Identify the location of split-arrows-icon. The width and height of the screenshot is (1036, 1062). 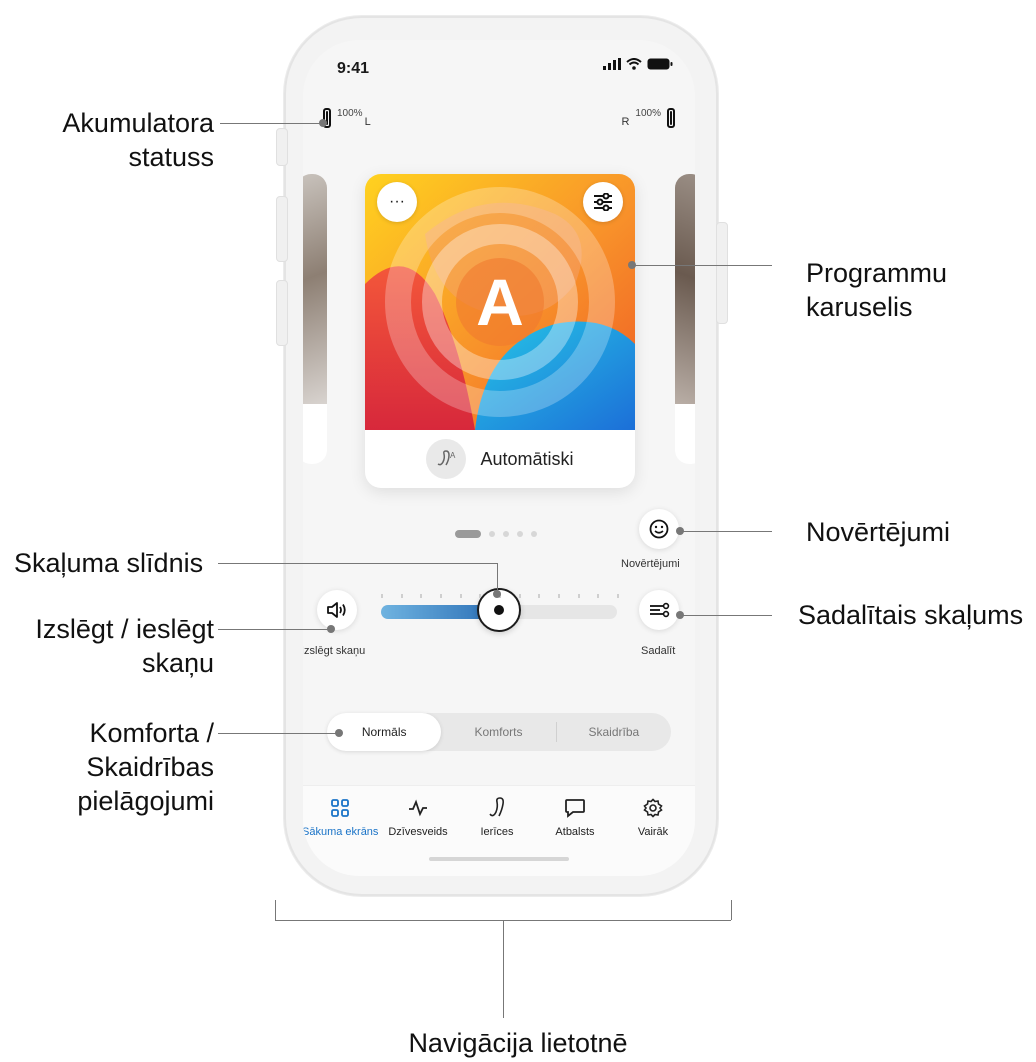
(660, 610).